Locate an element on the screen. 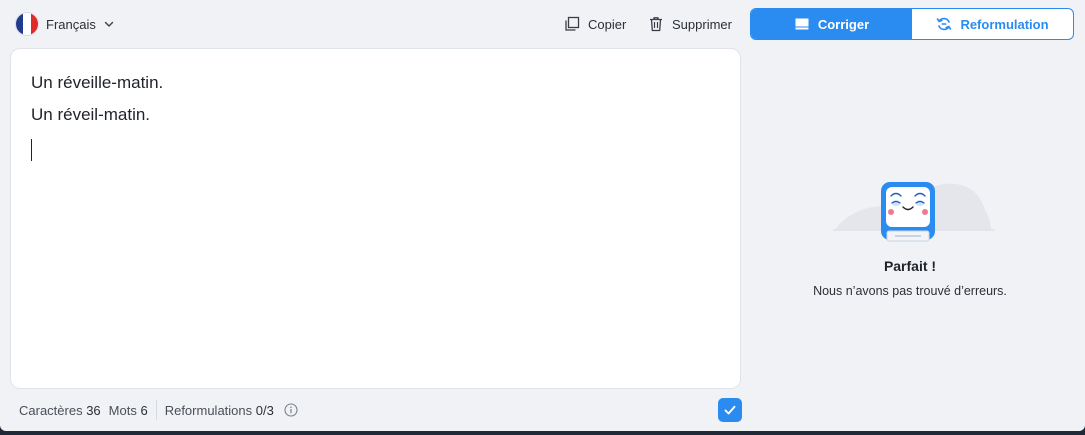  delete-label: Supprimer is located at coordinates (702, 24).